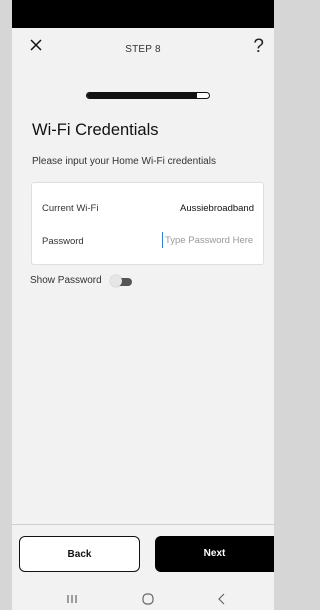  Describe the element at coordinates (217, 208) in the screenshot. I see `current-wifi-value: Aussiebroadband` at that location.